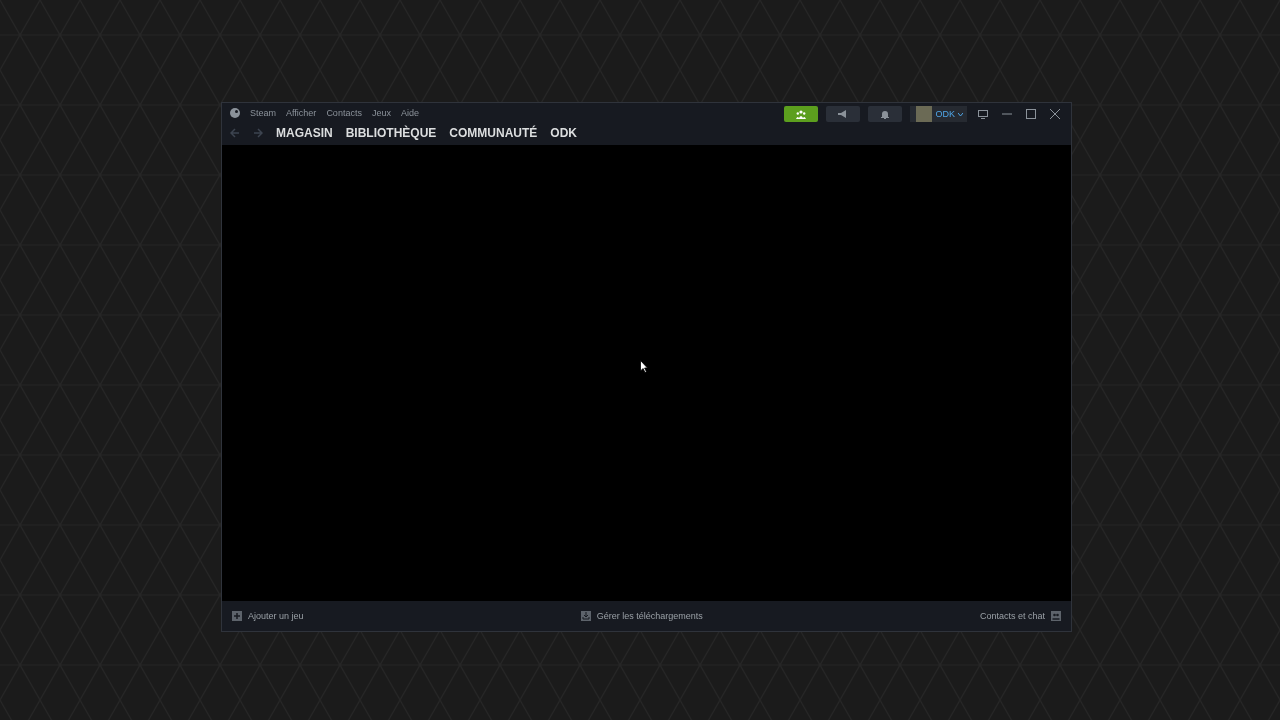  I want to click on close-icon, so click(1055, 114).